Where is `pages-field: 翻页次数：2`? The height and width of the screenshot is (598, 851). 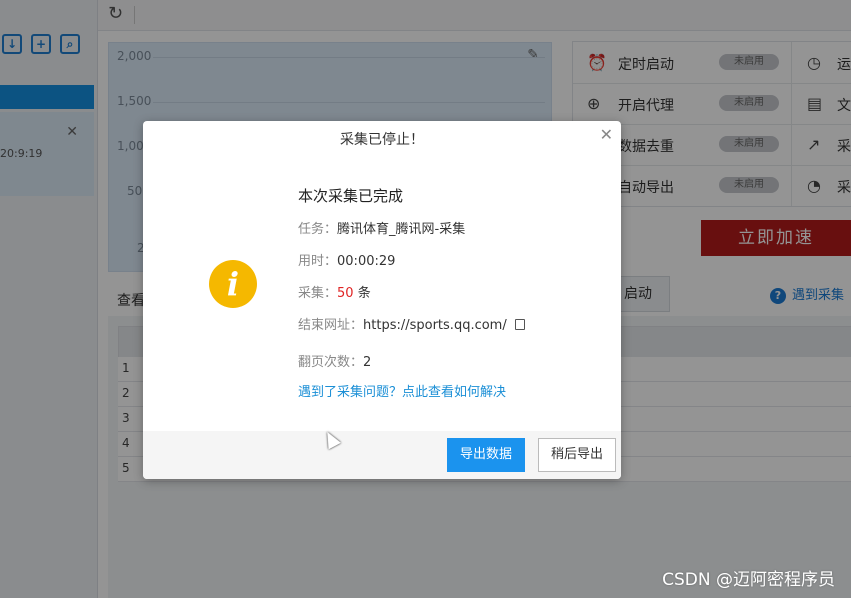
pages-field: 翻页次数：2 is located at coordinates (334, 360).